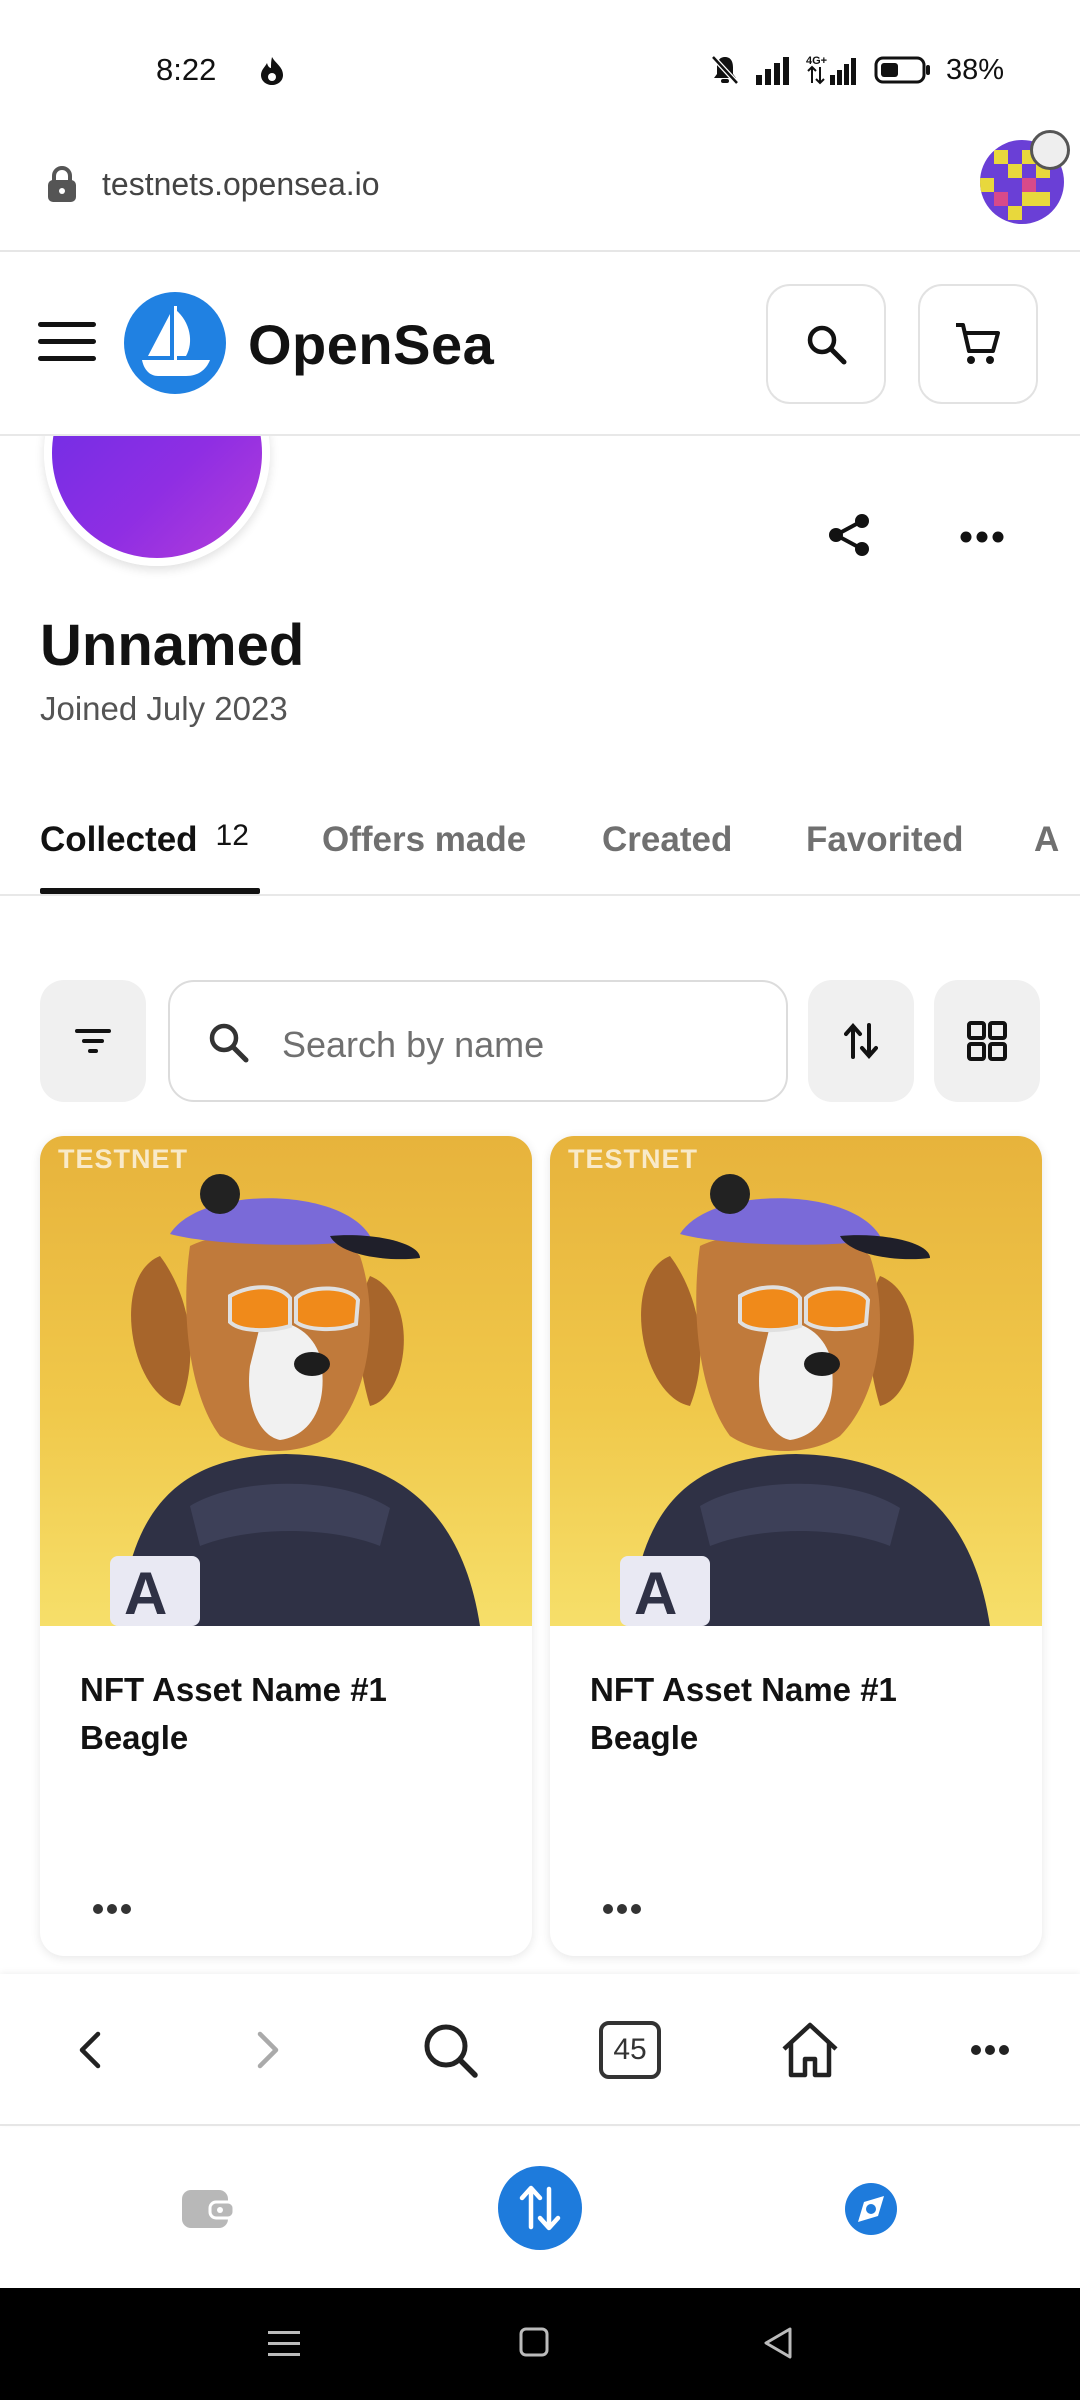 The height and width of the screenshot is (2400, 1080). What do you see at coordinates (540, 55) in the screenshot?
I see `status-bar: 8:22 4G+ 38%` at bounding box center [540, 55].